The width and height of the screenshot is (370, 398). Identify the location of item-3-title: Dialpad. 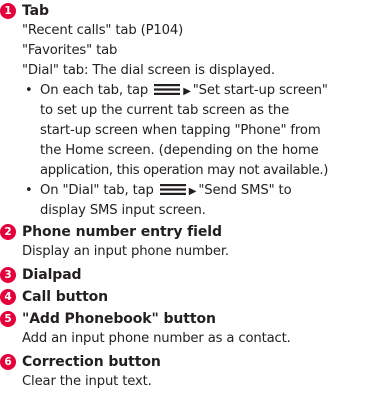
(52, 275).